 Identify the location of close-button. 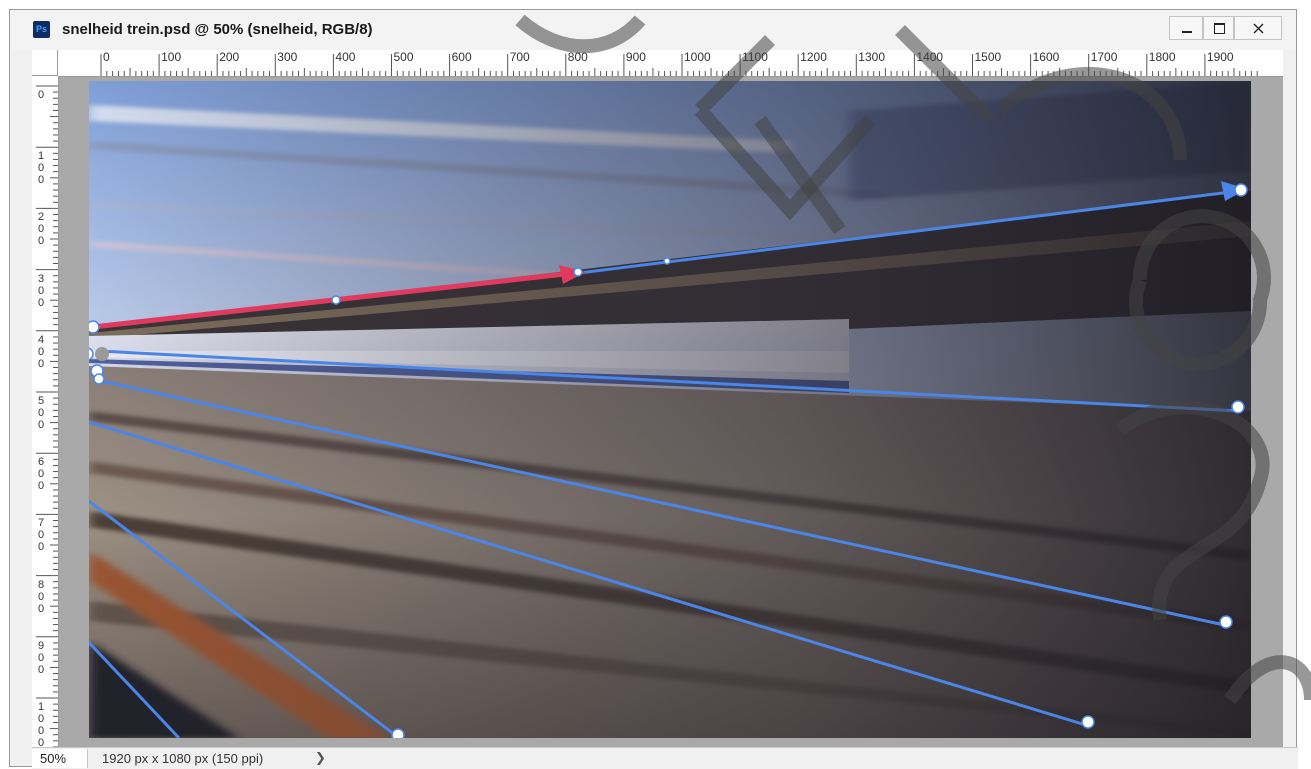
(1258, 28).